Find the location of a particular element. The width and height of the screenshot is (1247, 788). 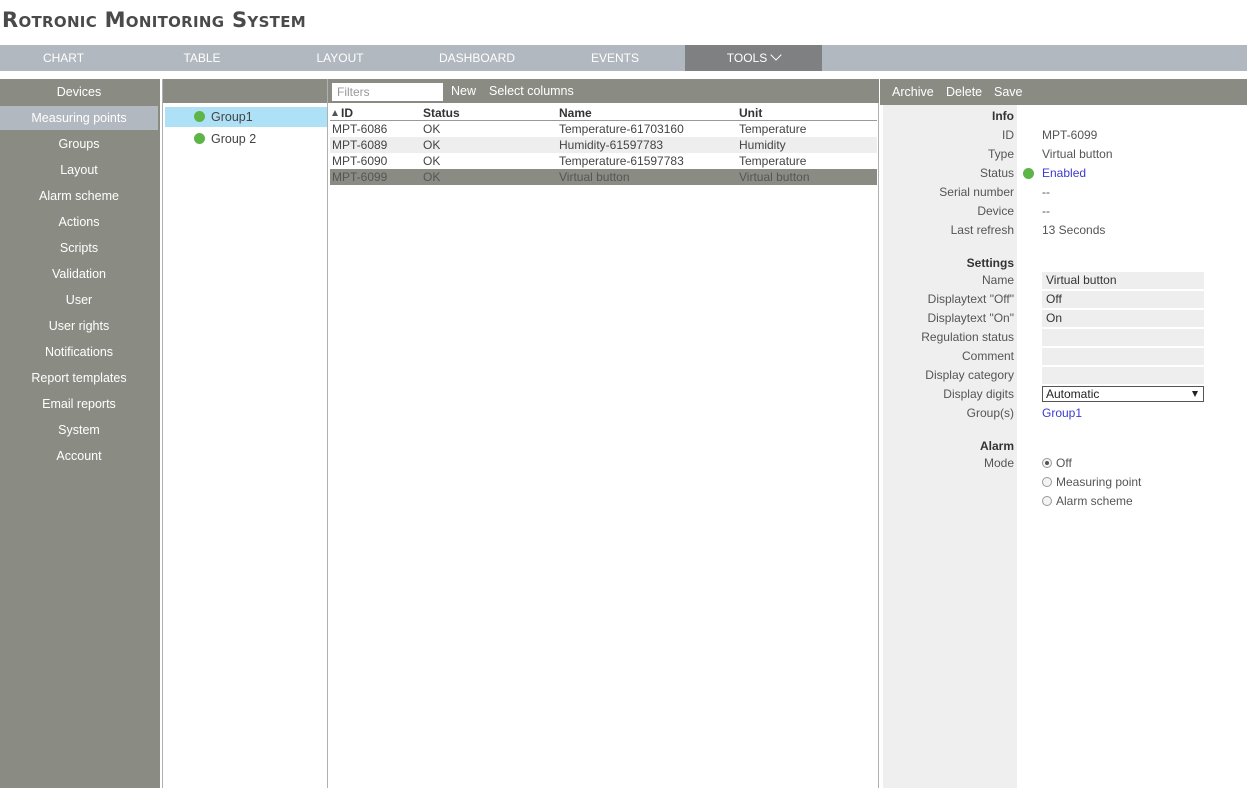

sidebar-item-validation: Validation is located at coordinates (79, 274).